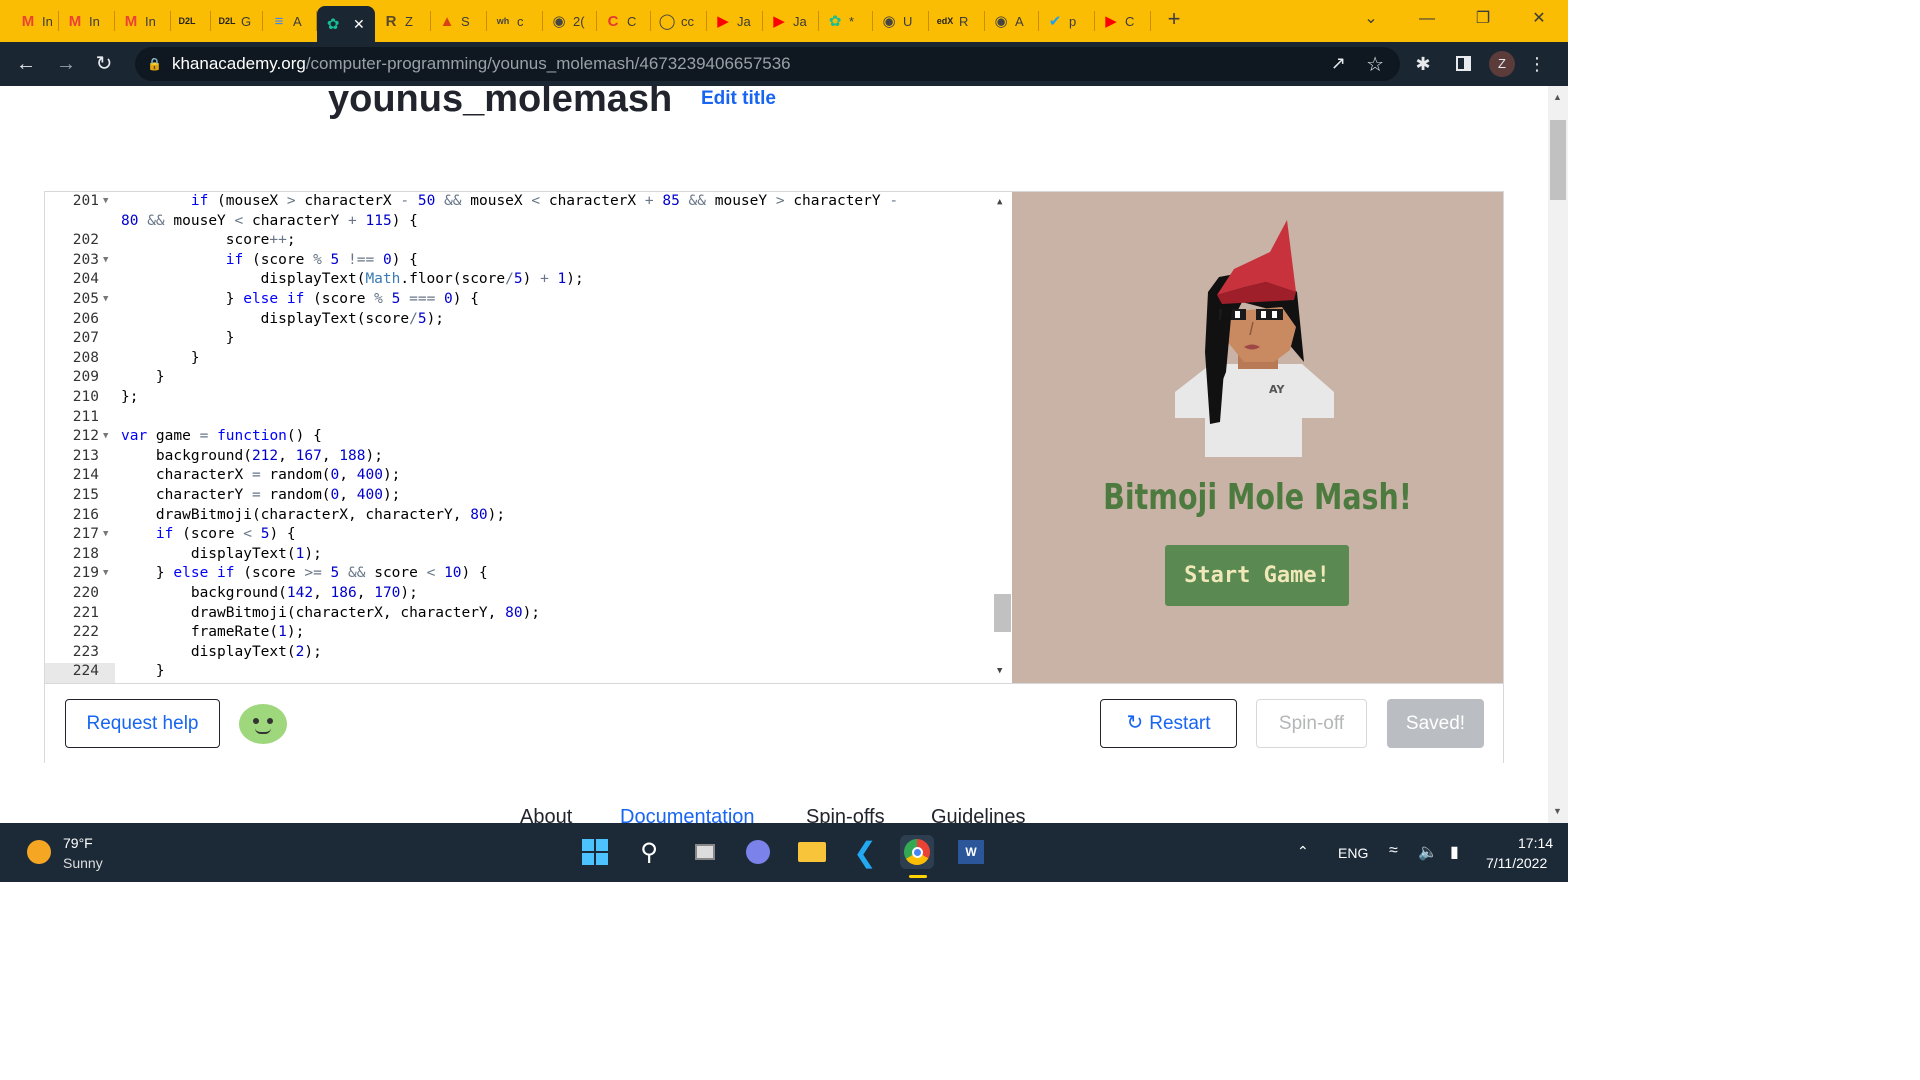  I want to click on restart-button: ↻ Restart, so click(1168, 723).